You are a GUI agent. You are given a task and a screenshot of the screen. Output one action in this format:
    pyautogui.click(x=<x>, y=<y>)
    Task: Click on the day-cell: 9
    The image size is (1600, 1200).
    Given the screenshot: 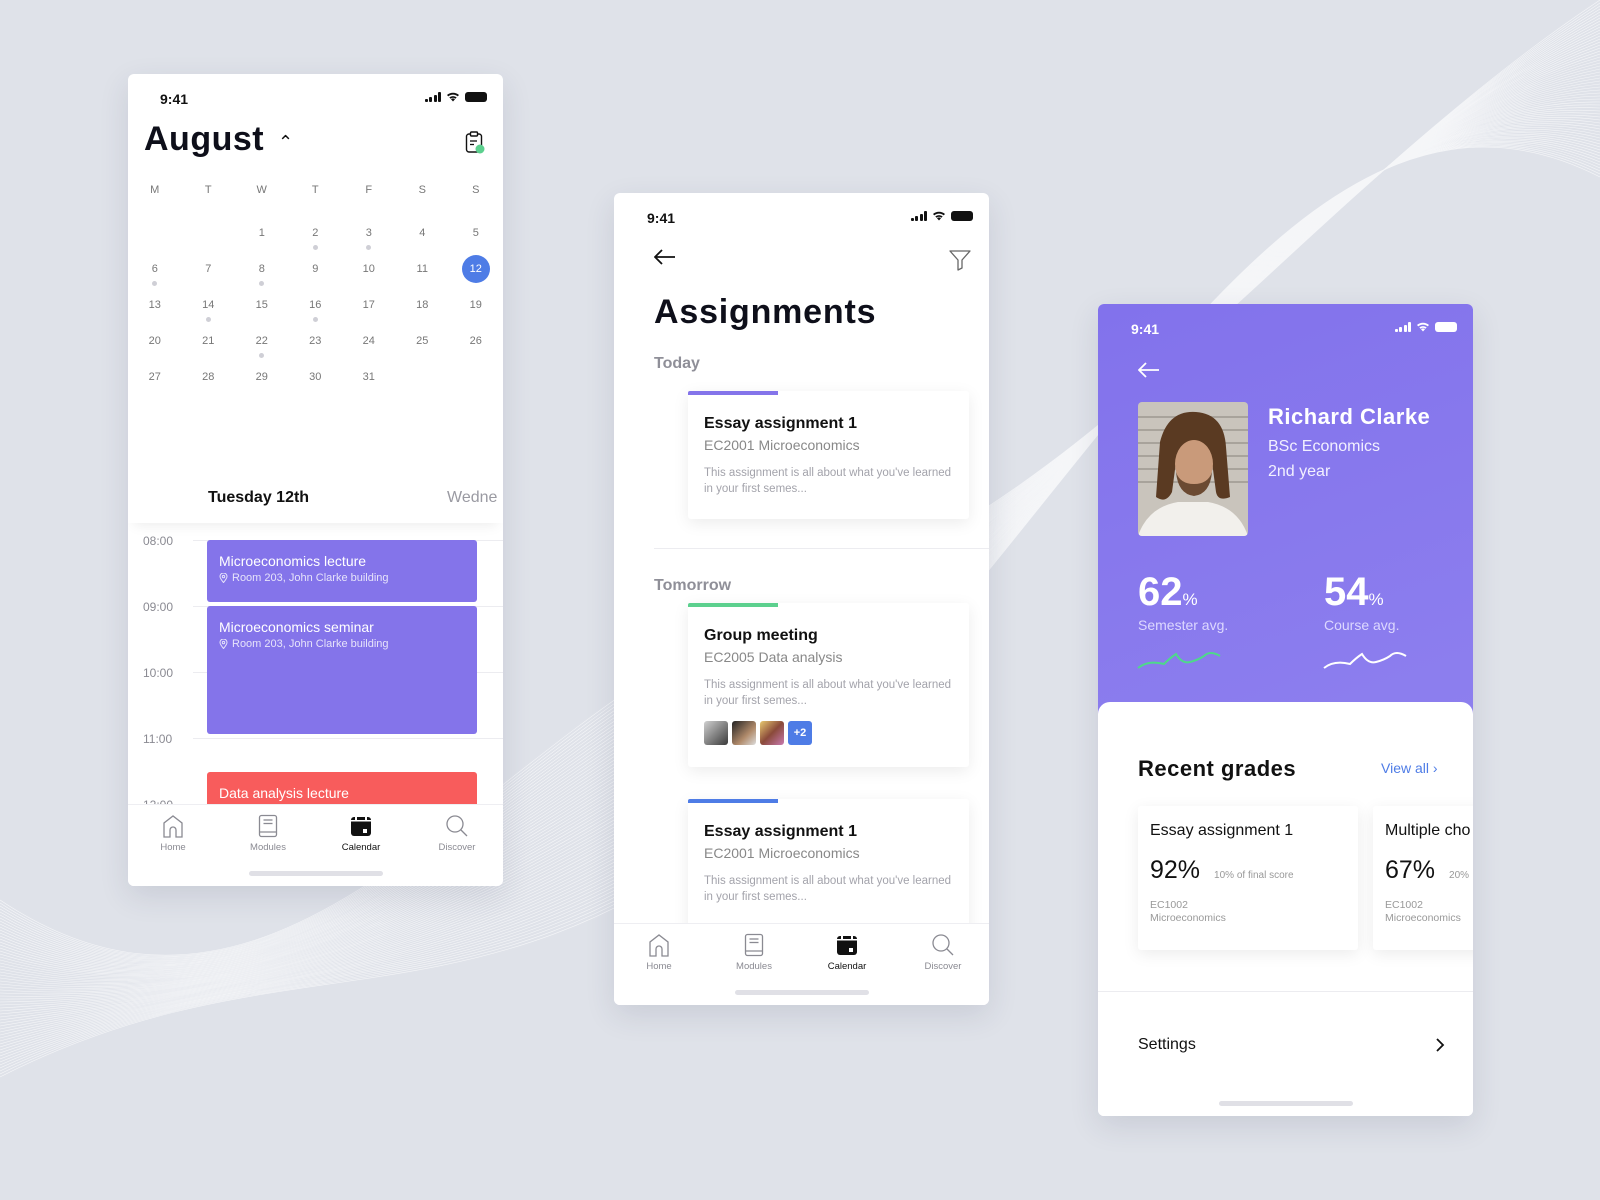 What is the action you would take?
    pyautogui.click(x=316, y=268)
    